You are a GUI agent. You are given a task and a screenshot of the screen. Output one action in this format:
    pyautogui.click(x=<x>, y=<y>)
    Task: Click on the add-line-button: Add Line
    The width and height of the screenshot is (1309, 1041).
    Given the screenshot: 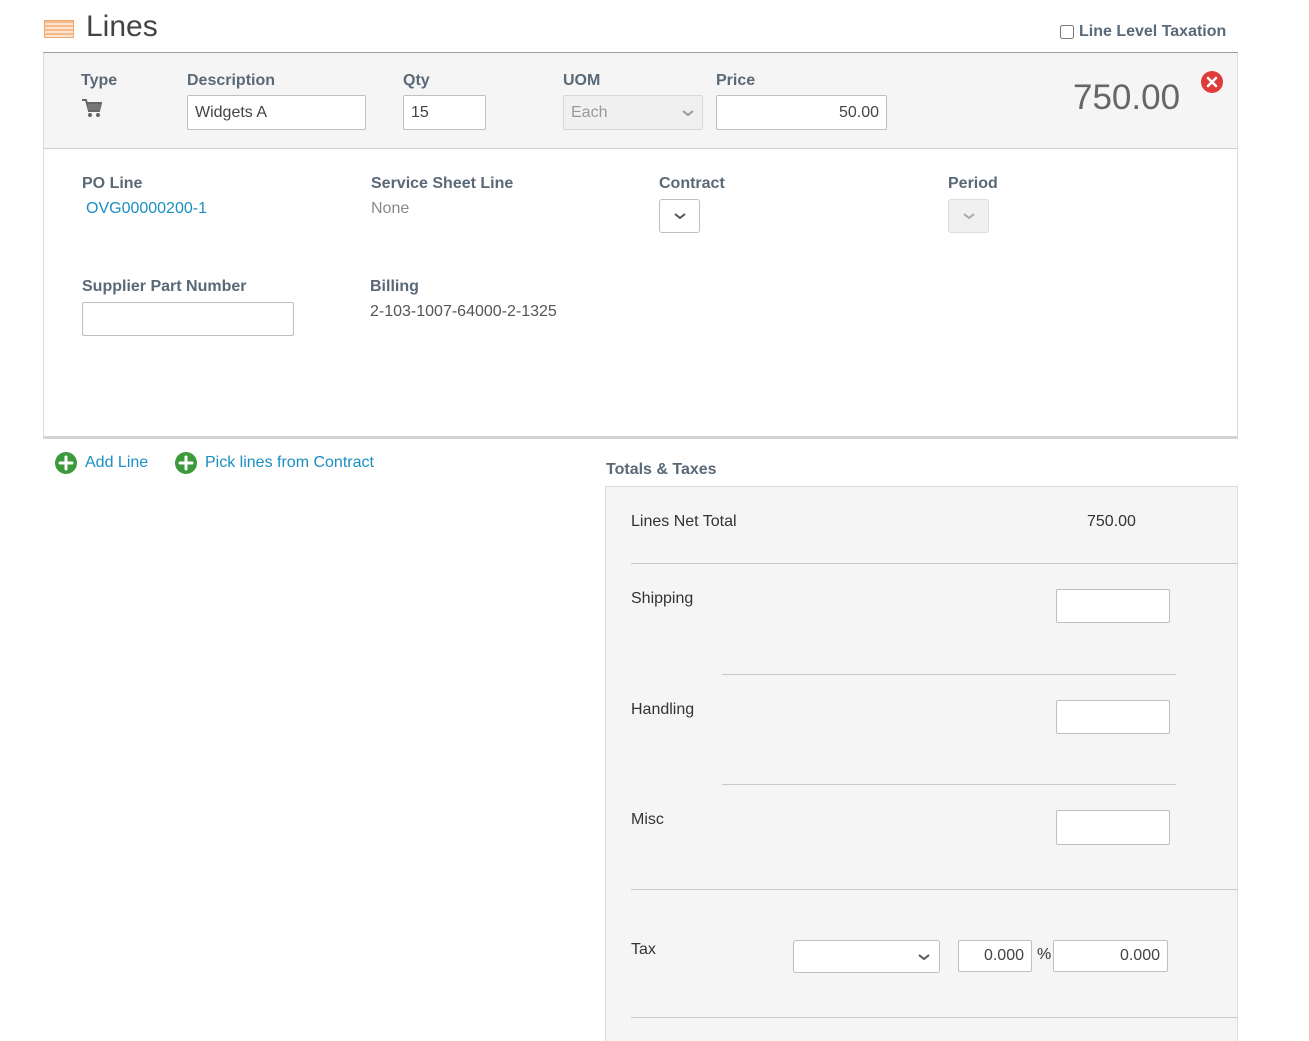 What is the action you would take?
    pyautogui.click(x=101, y=463)
    